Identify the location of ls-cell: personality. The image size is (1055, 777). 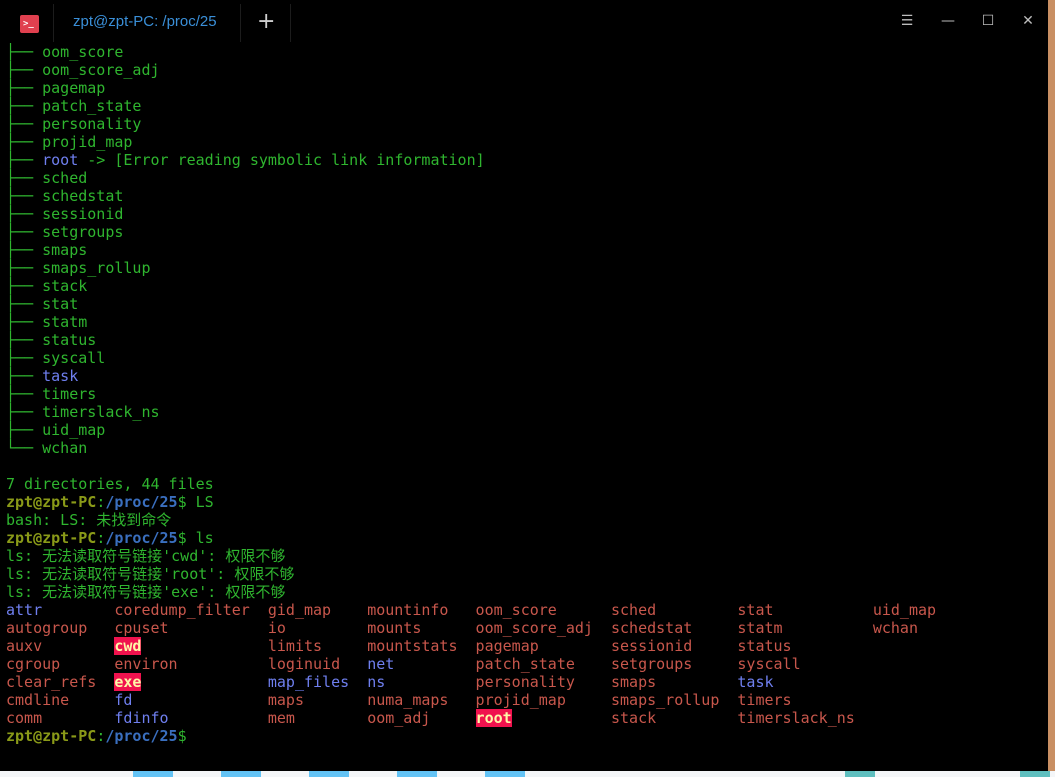
(543, 682).